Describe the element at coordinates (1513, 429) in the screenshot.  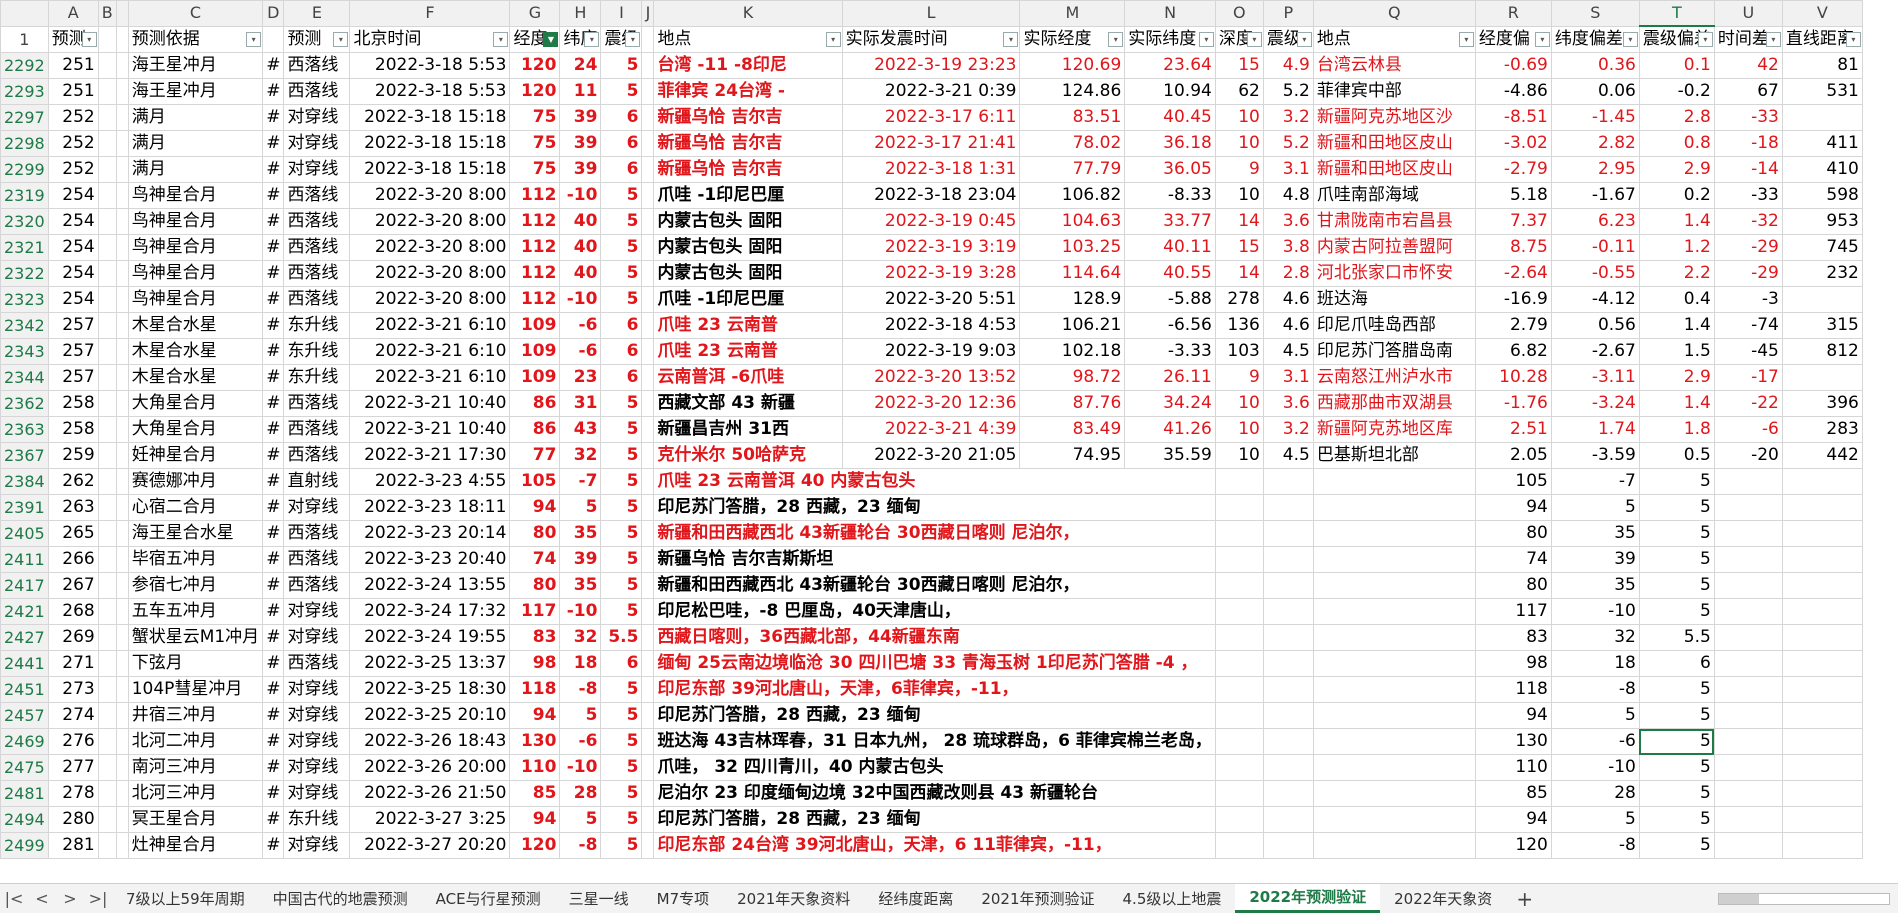
I see `cell-lon-dev: 2.51` at that location.